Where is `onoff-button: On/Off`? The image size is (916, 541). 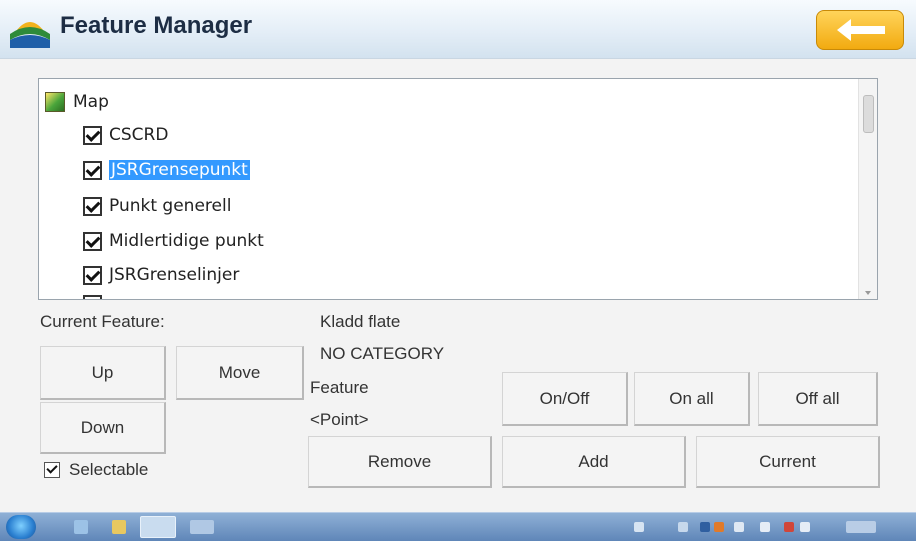 onoff-button: On/Off is located at coordinates (565, 399).